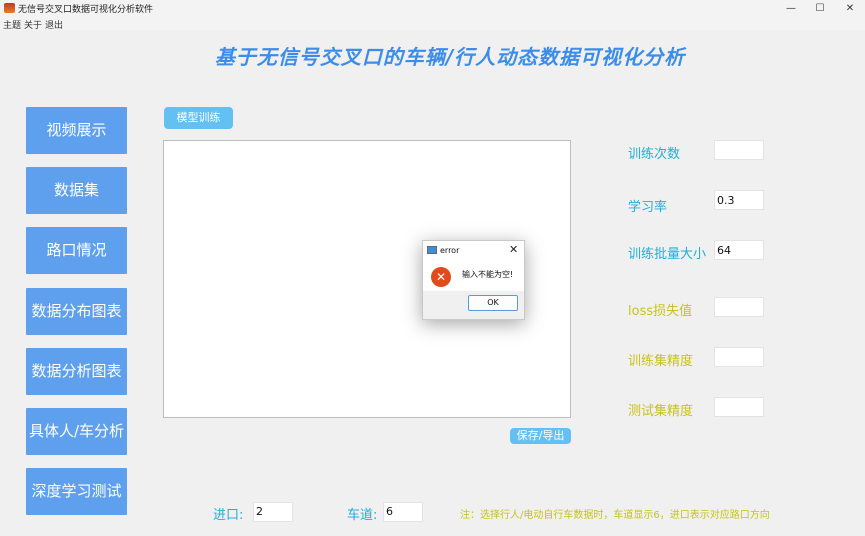  What do you see at coordinates (76, 491) in the screenshot?
I see `nav-deep-learning-button: 深度学习测试` at bounding box center [76, 491].